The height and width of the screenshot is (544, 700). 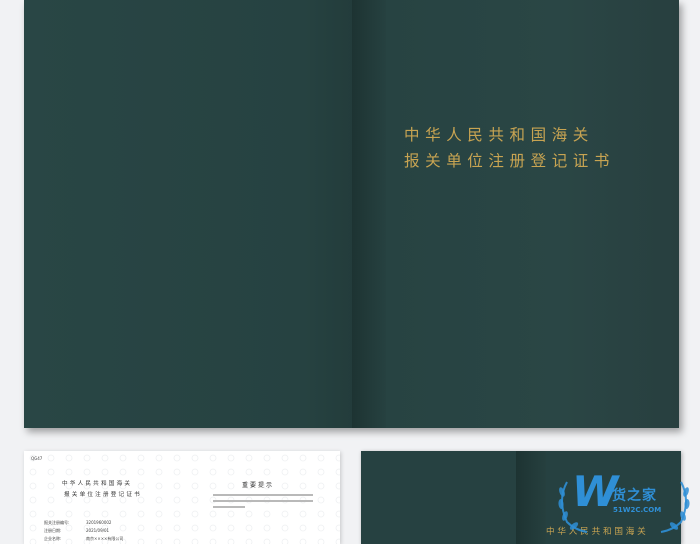 What do you see at coordinates (634, 496) in the screenshot?
I see `watermark-brand-text: 货之家` at bounding box center [634, 496].